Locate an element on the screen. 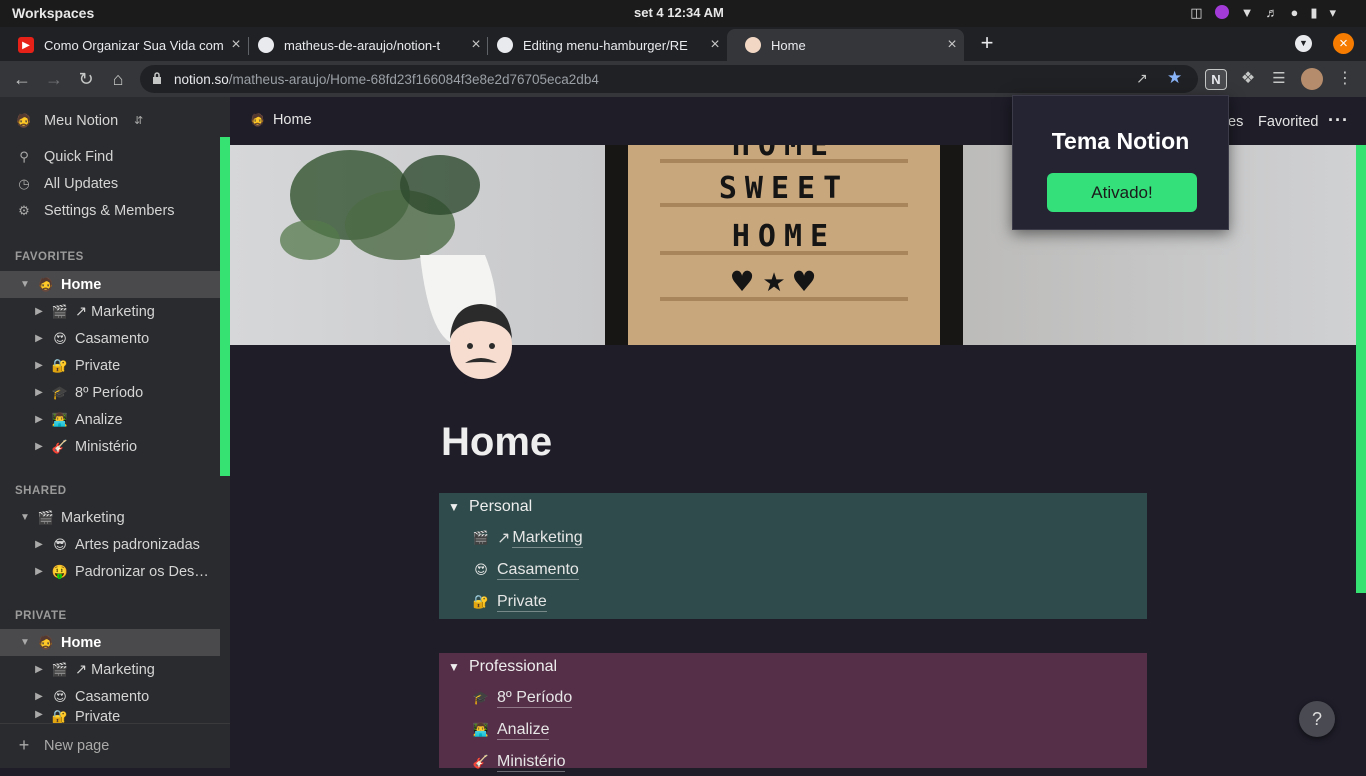  favorited-button: Favorited is located at coordinates (1288, 122).